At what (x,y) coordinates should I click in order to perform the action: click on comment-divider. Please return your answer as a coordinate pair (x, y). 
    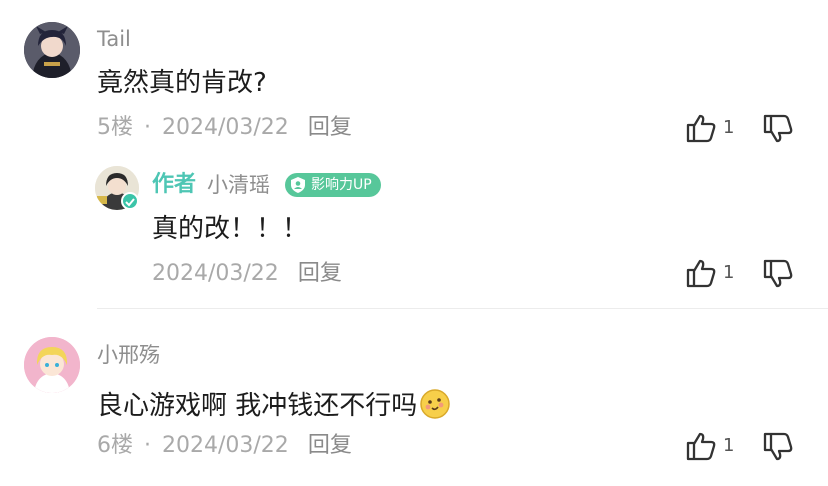
    Looking at the image, I should click on (462, 308).